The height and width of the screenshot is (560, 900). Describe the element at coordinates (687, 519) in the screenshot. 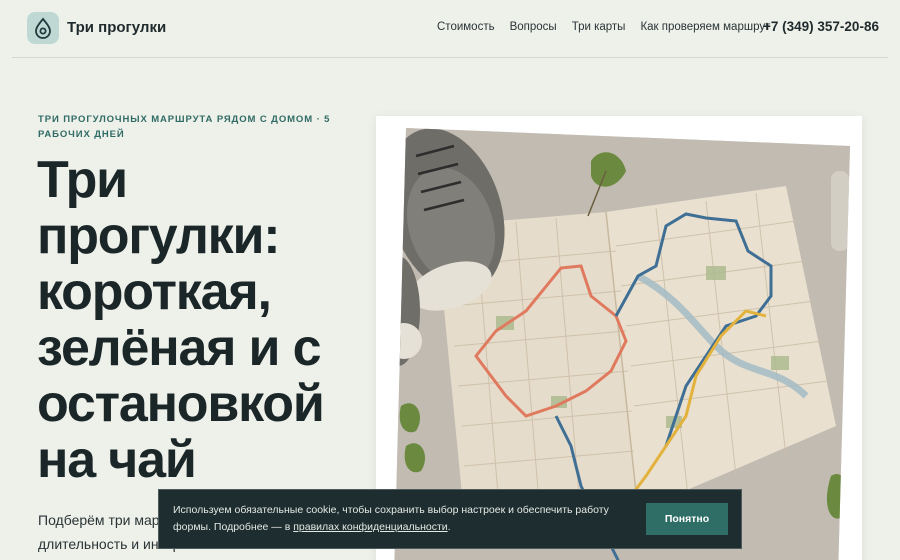

I see `cookie-accept-button: Понятно` at that location.